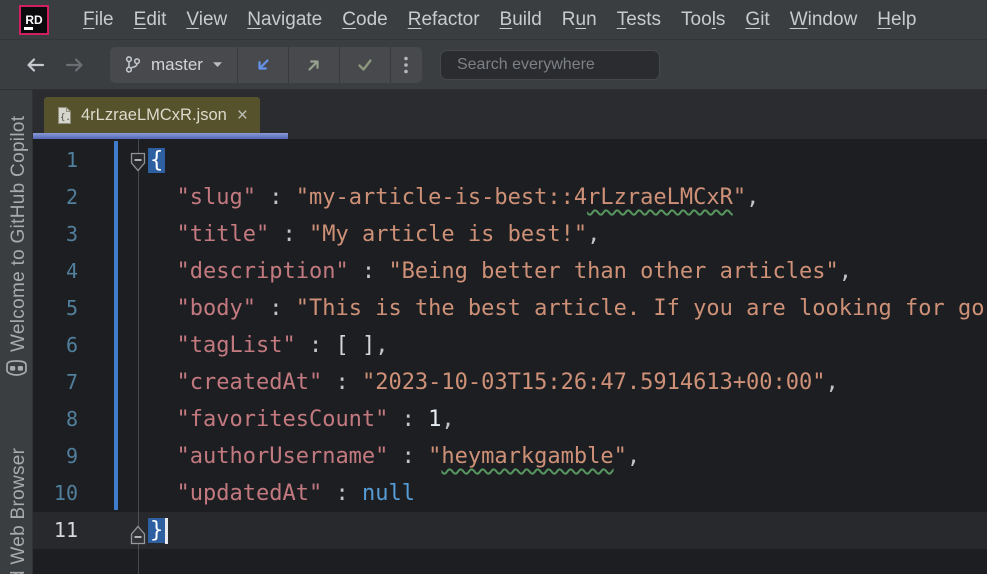  I want to click on line-number: 1, so click(55, 160).